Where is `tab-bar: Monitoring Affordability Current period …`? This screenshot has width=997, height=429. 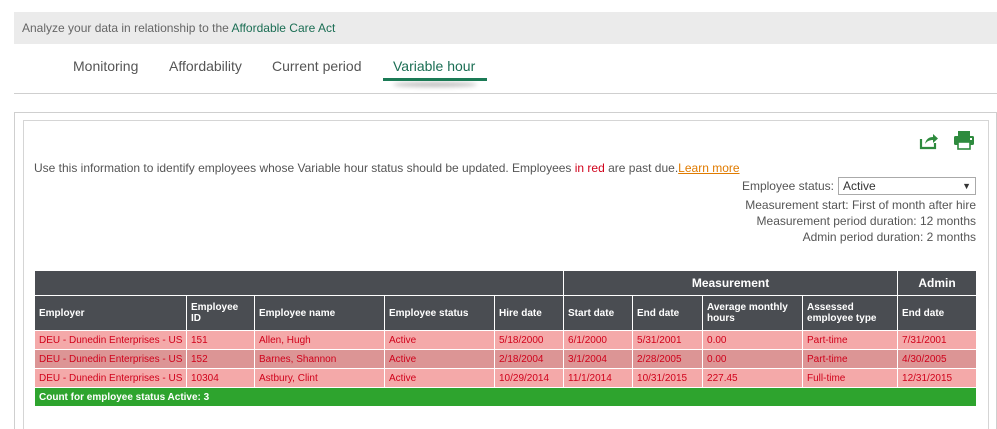
tab-bar: Monitoring Affordability Current period … is located at coordinates (498, 69).